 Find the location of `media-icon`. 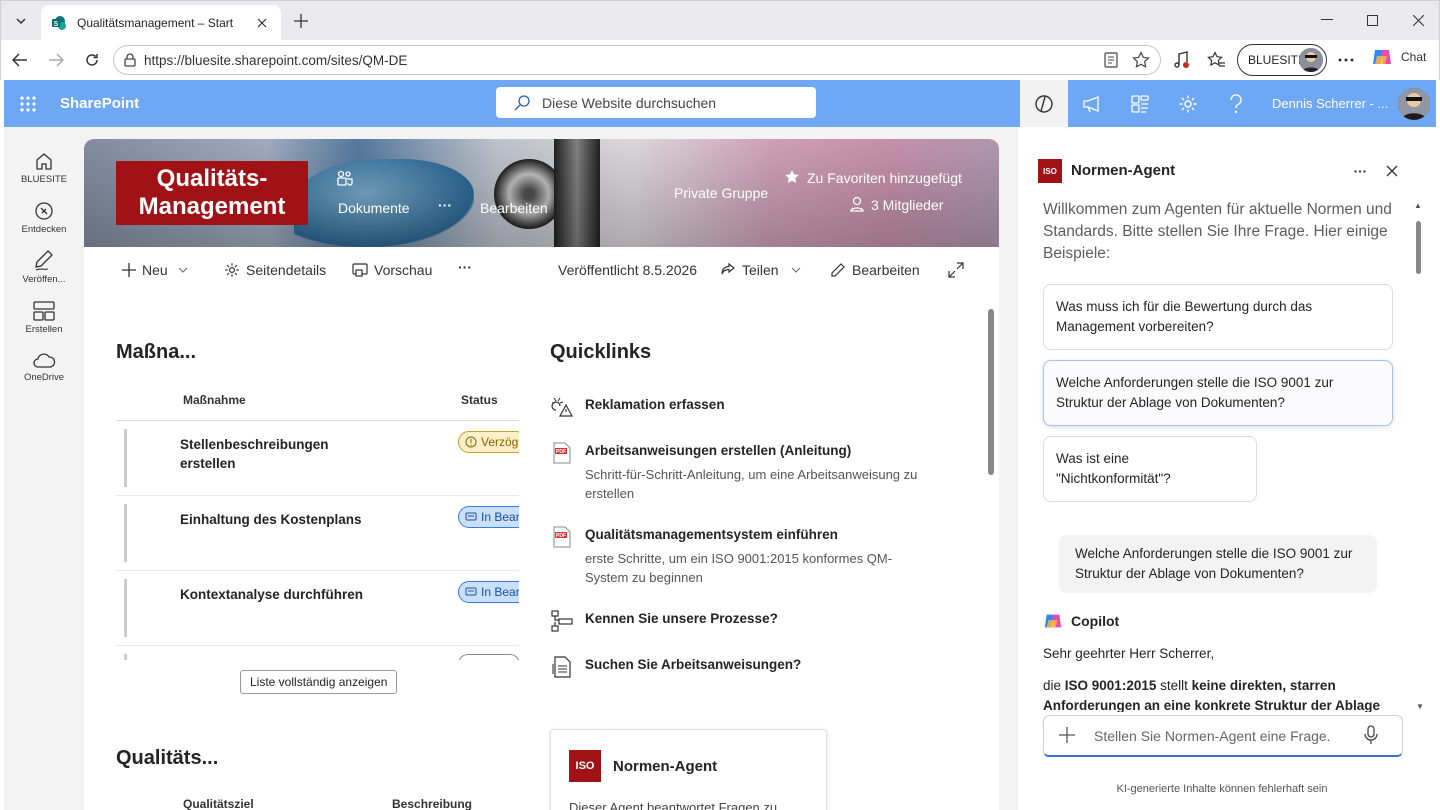

media-icon is located at coordinates (1182, 60).